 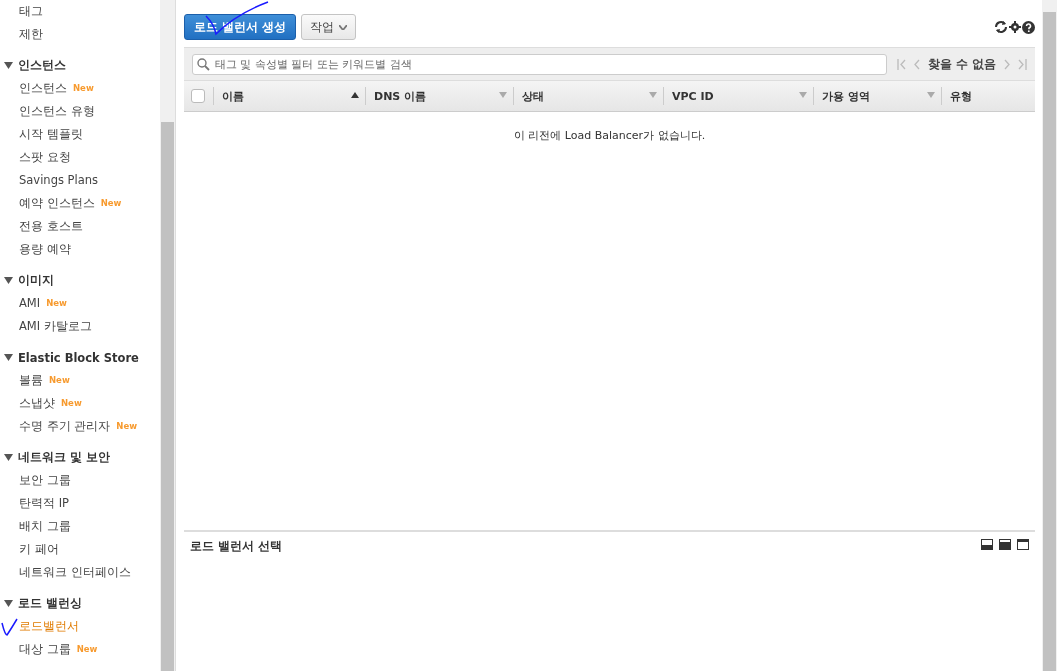 What do you see at coordinates (78, 357) in the screenshot?
I see `section-heading: Elastic Block Store` at bounding box center [78, 357].